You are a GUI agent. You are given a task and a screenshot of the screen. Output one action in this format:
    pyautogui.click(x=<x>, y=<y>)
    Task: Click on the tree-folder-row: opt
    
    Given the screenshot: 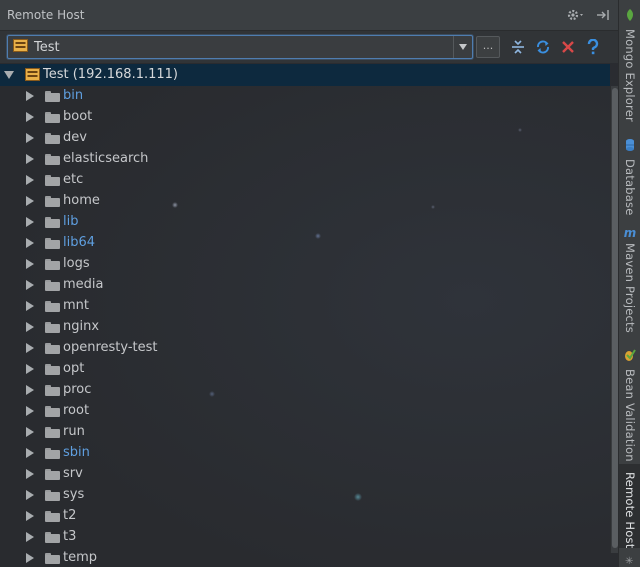 What is the action you would take?
    pyautogui.click(x=305, y=369)
    